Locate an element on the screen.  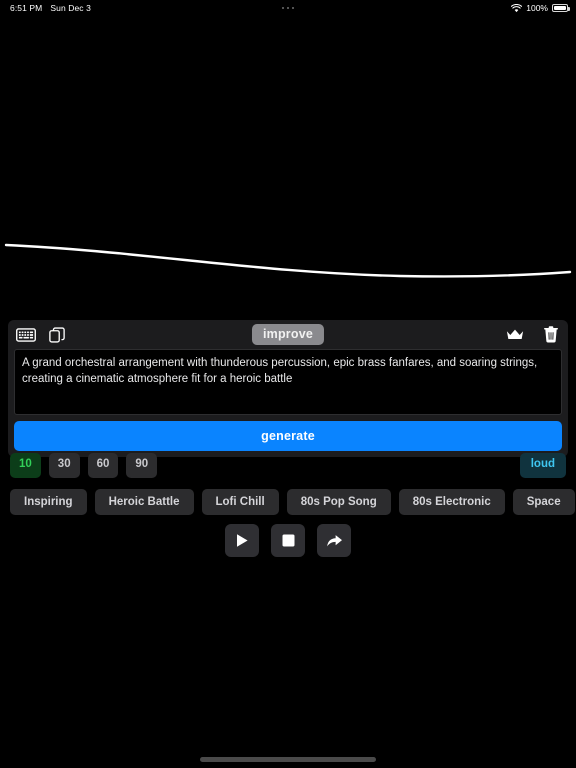
generate-button: generate is located at coordinates (288, 436).